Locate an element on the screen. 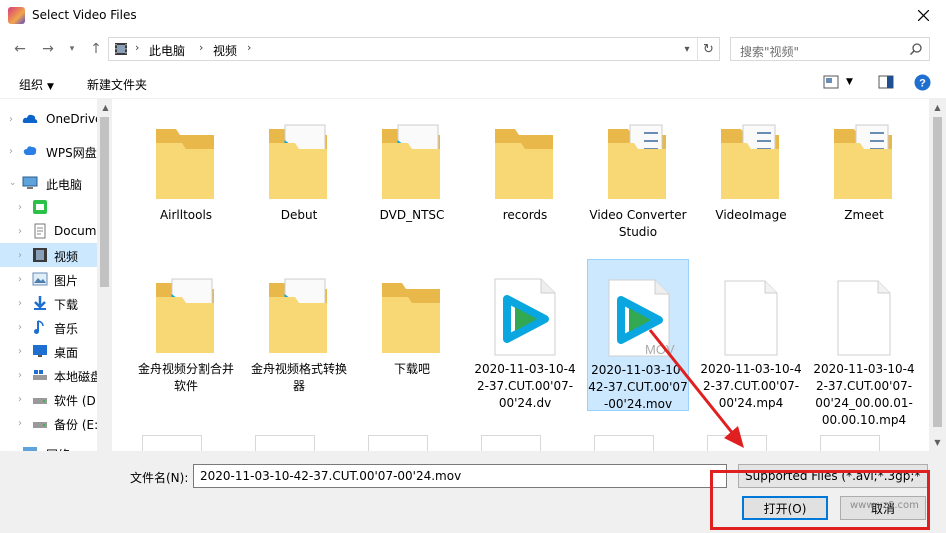 The height and width of the screenshot is (533, 946). annotation-arrow is located at coordinates (696, 388).